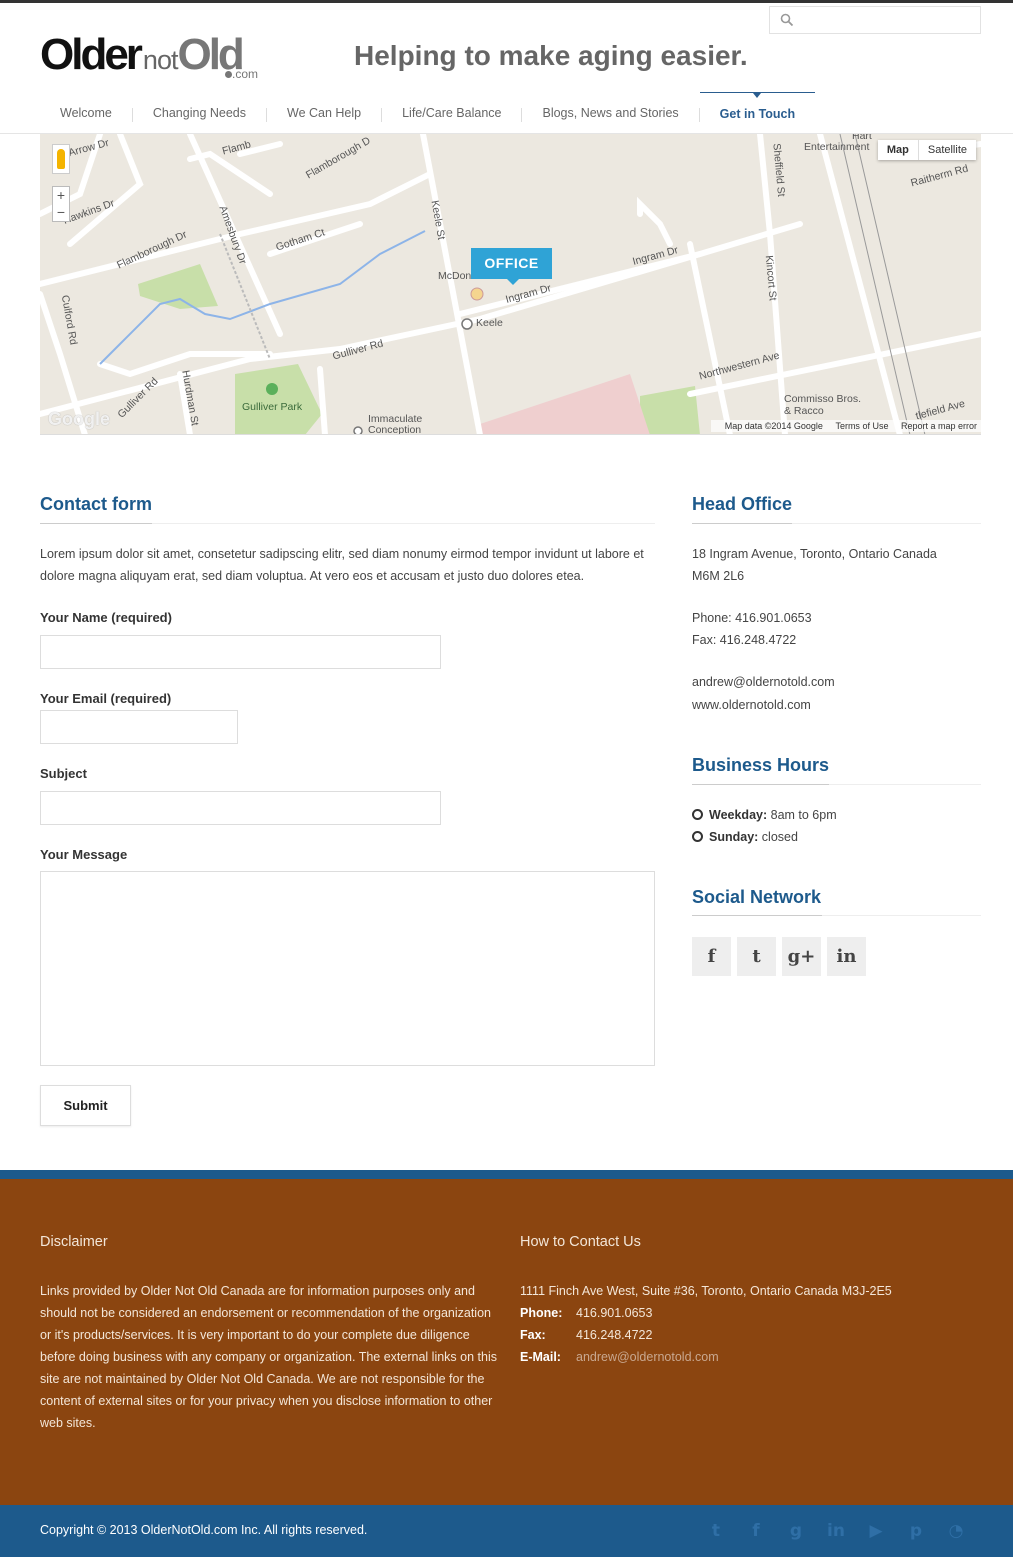  I want to click on nav-item-blogs-news: Blogs, News and Stories, so click(610, 113).